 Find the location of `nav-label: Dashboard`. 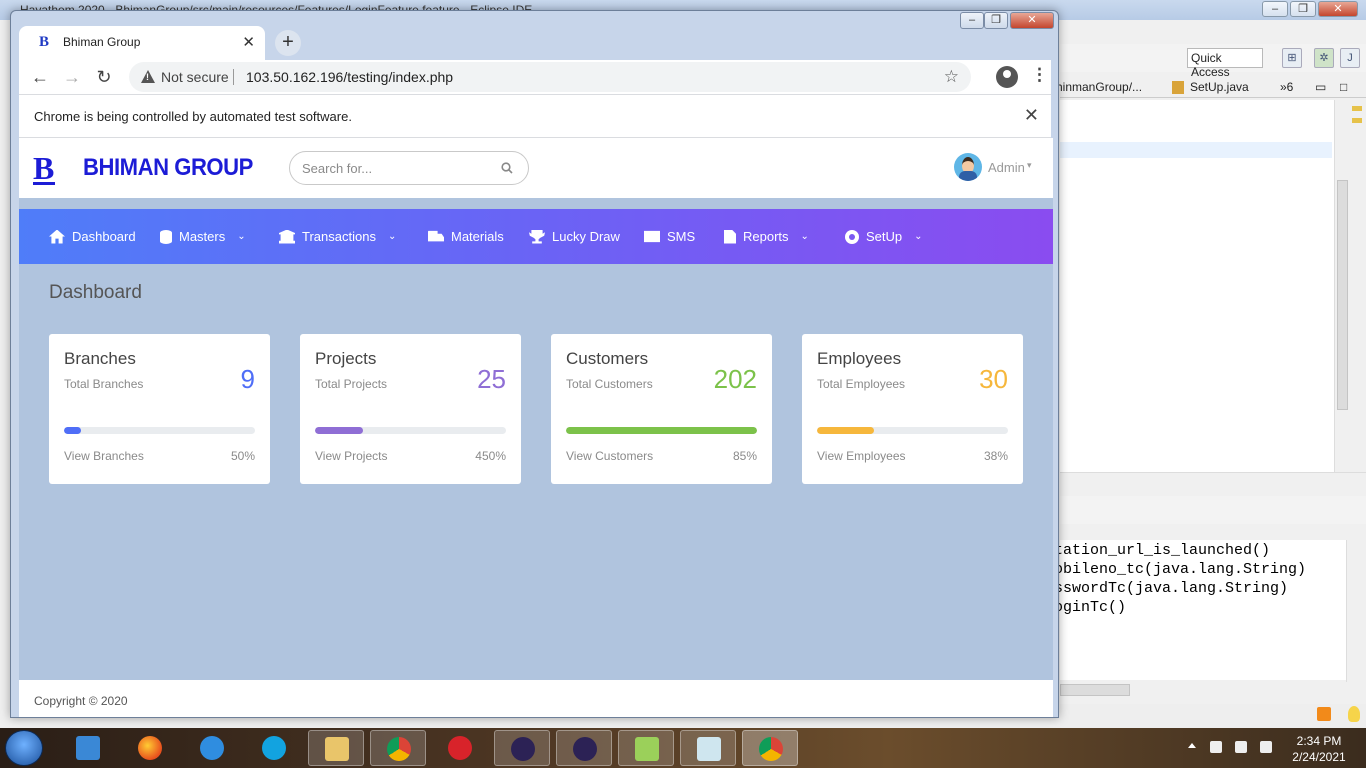

nav-label: Dashboard is located at coordinates (104, 236).